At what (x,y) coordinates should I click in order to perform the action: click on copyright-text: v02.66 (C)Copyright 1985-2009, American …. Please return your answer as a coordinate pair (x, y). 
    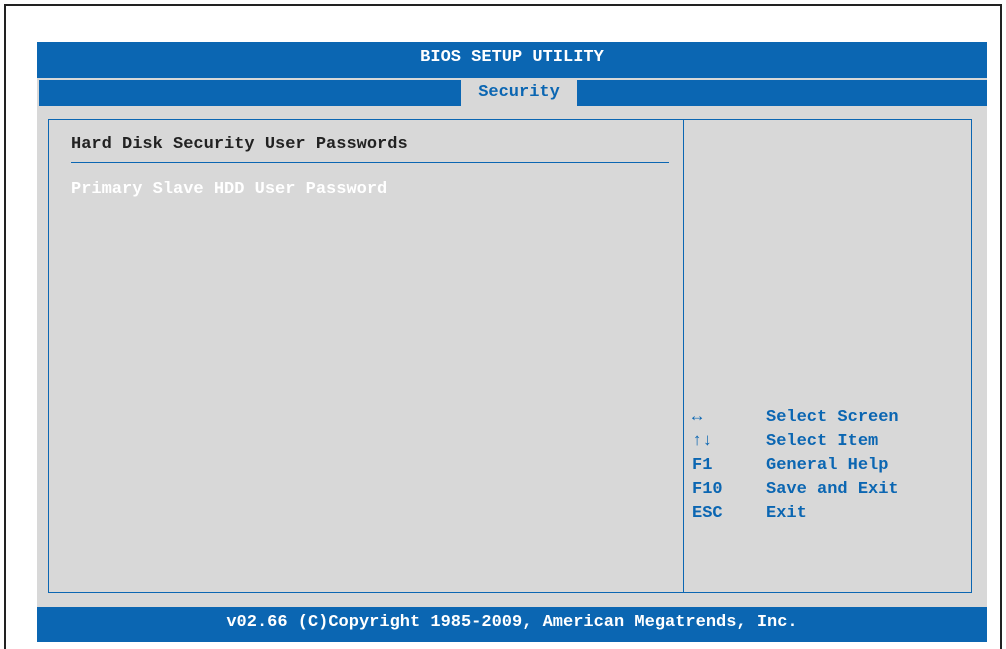
    Looking at the image, I should click on (512, 622).